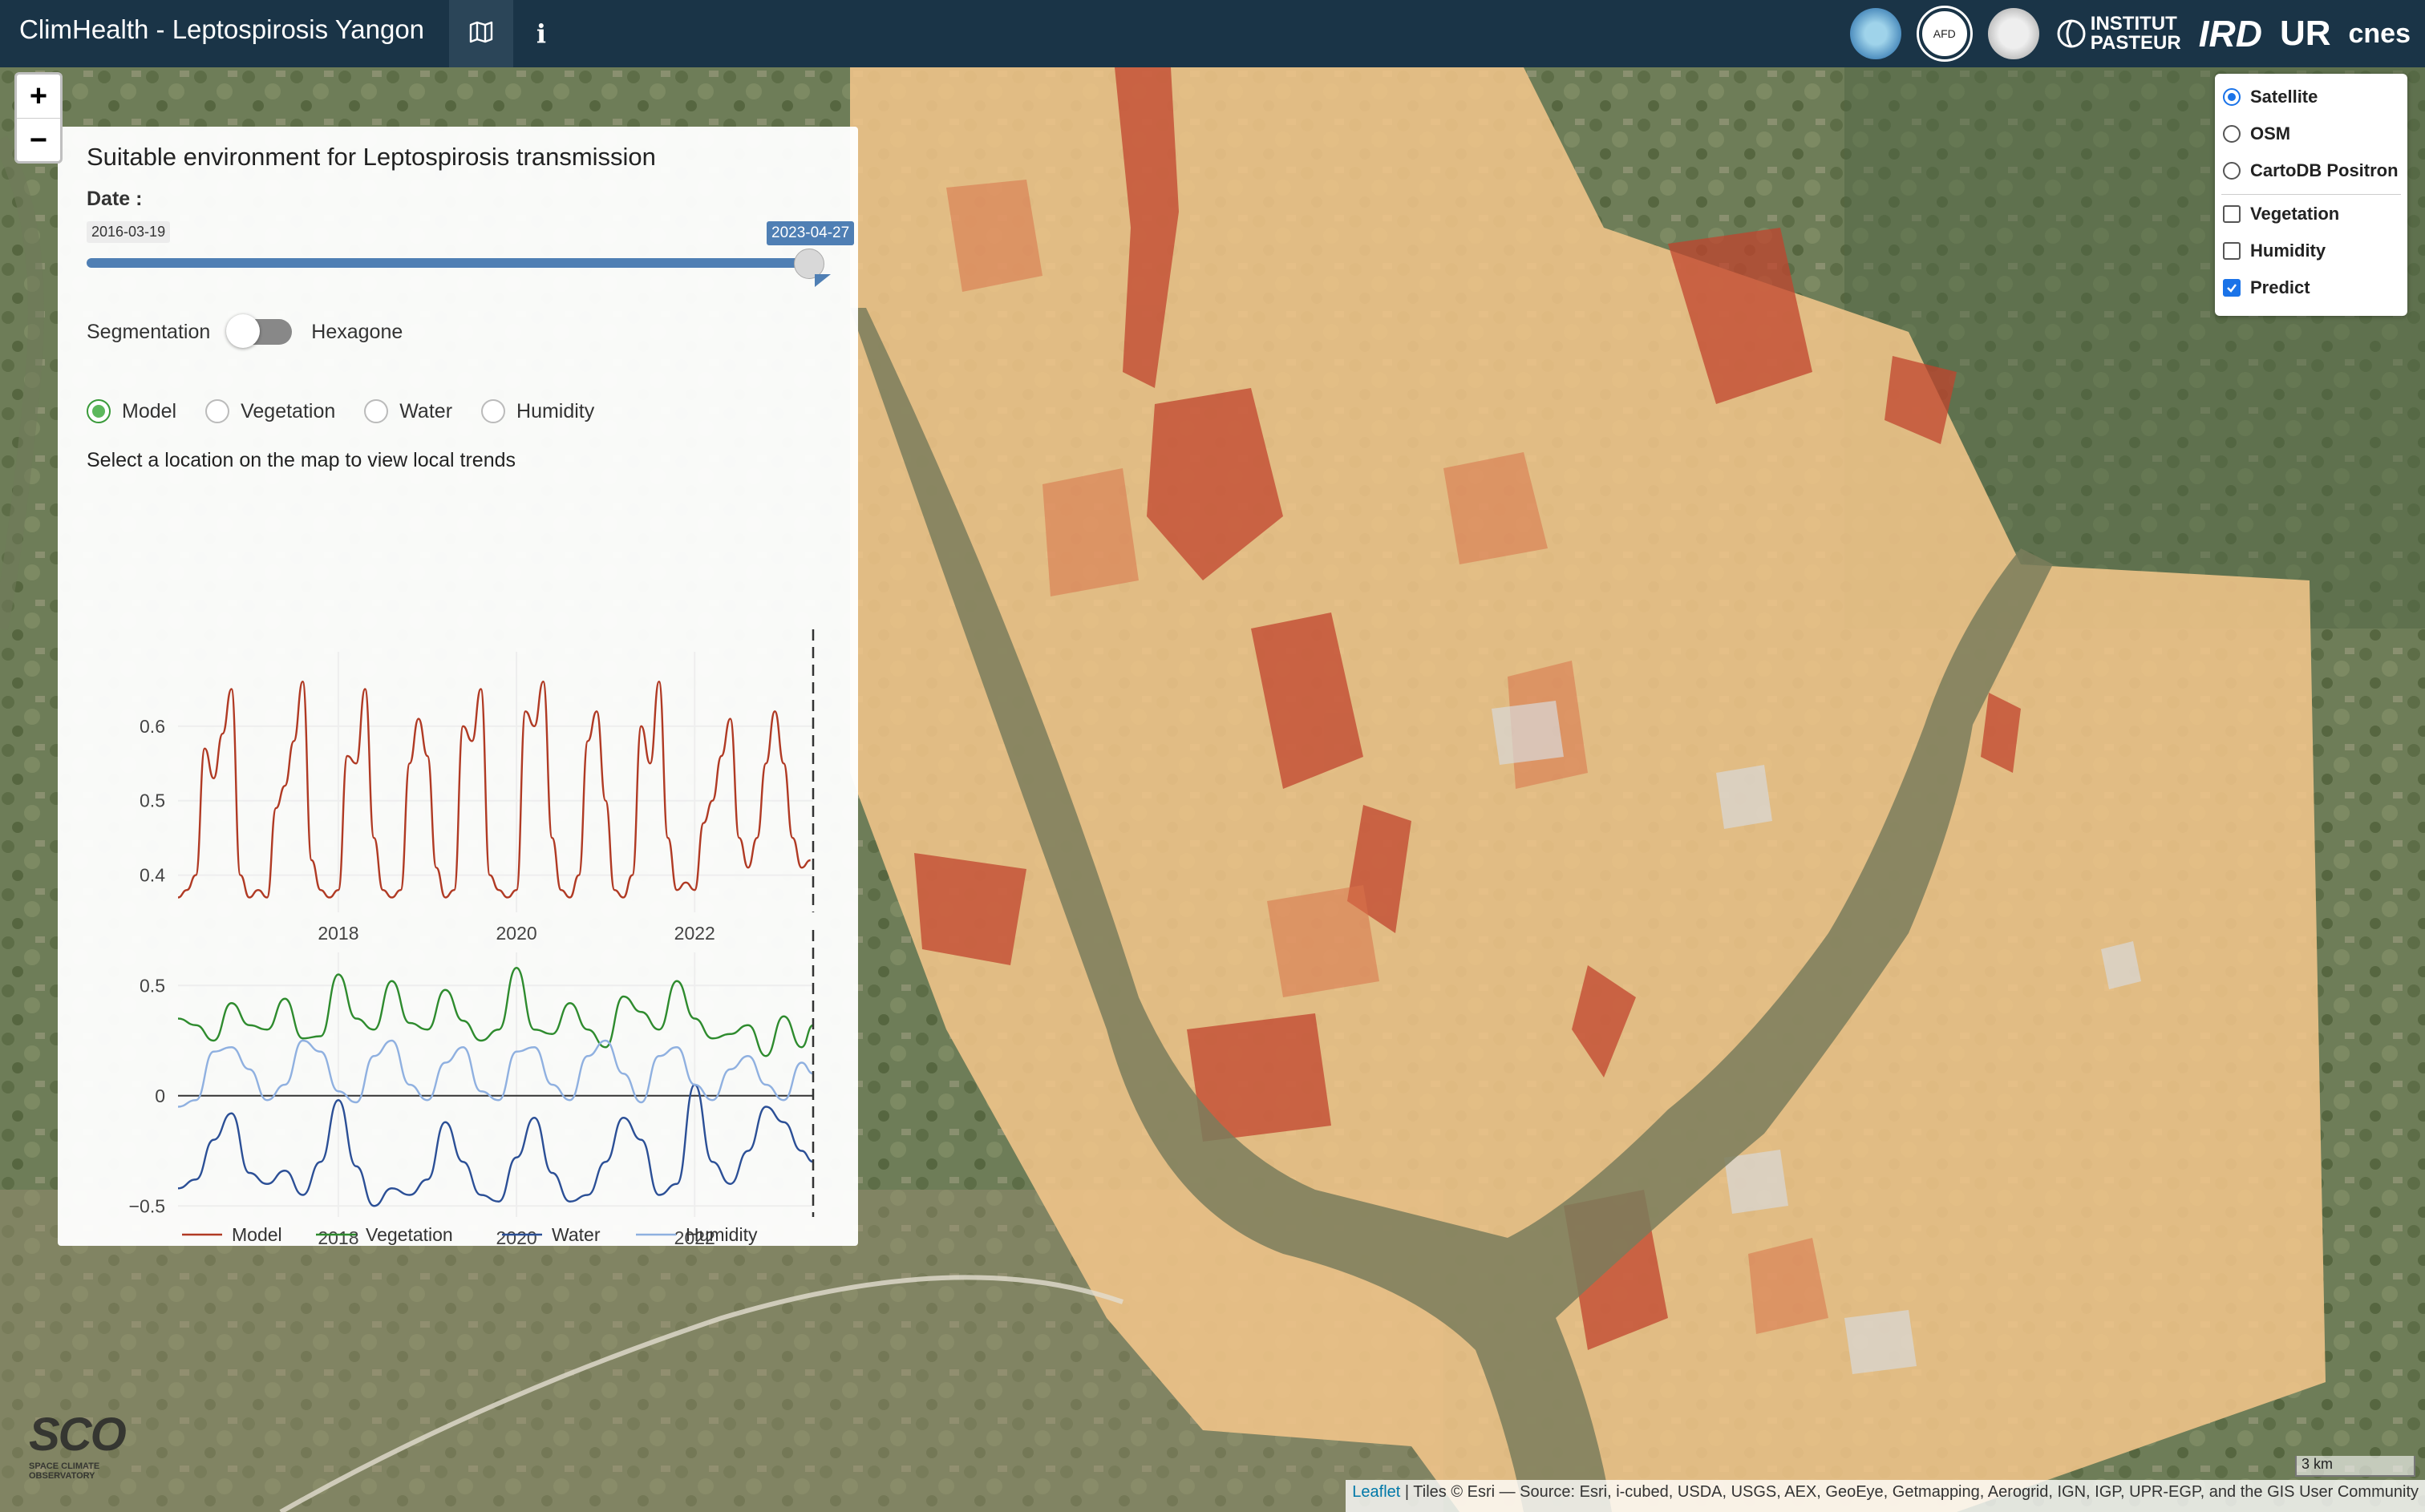 This screenshot has height=1512, width=2425. I want to click on layer-label: Humidity, so click(2288, 251).